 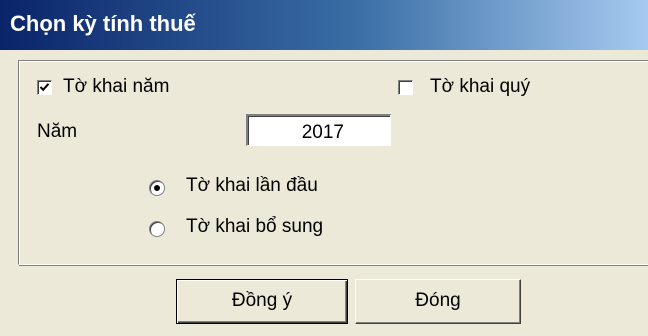 I want to click on initial-declaration-radio, so click(x=157, y=188).